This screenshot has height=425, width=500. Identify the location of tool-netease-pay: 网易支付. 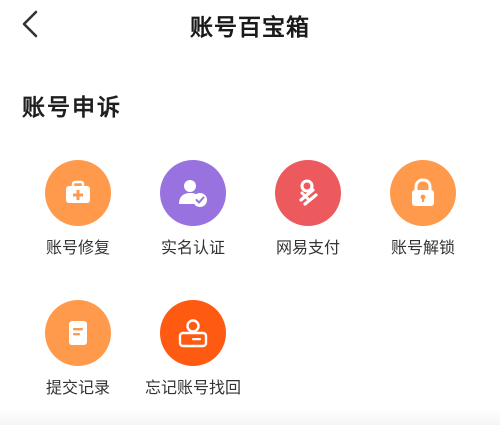
(308, 210).